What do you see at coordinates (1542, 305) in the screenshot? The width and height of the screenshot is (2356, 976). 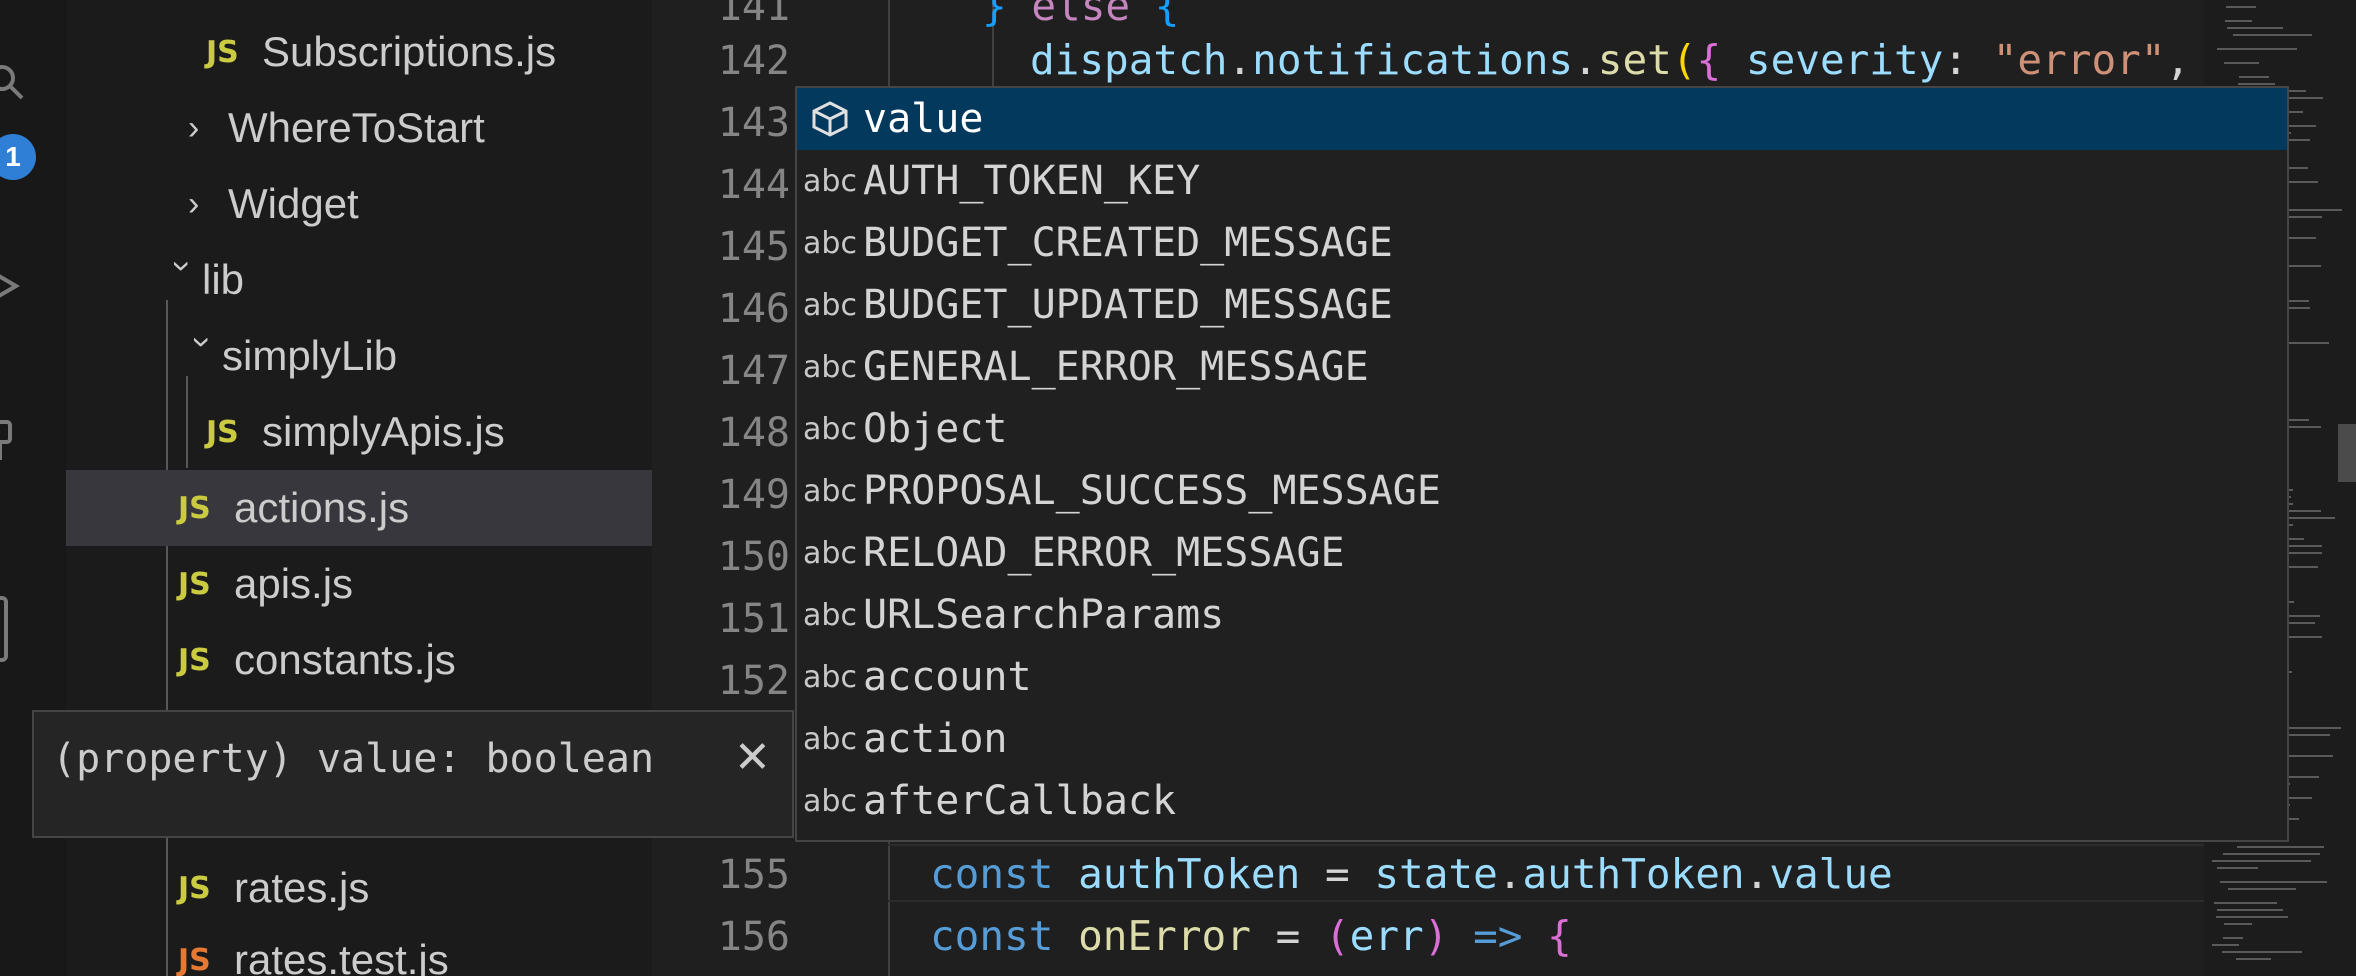 I see `suggestion-item: abc BUDGET_UPDATED_MESSAGE` at bounding box center [1542, 305].